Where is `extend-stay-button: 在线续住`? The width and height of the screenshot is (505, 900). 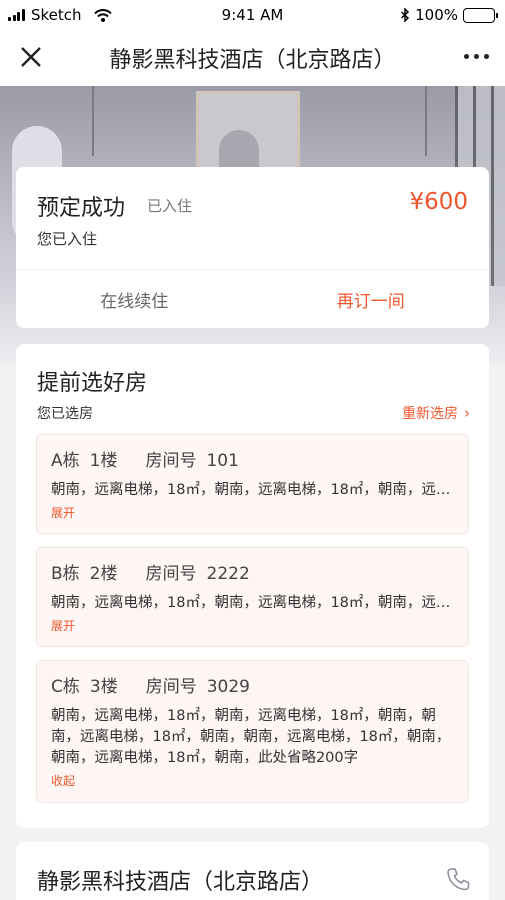
extend-stay-button: 在线续住 is located at coordinates (134, 299).